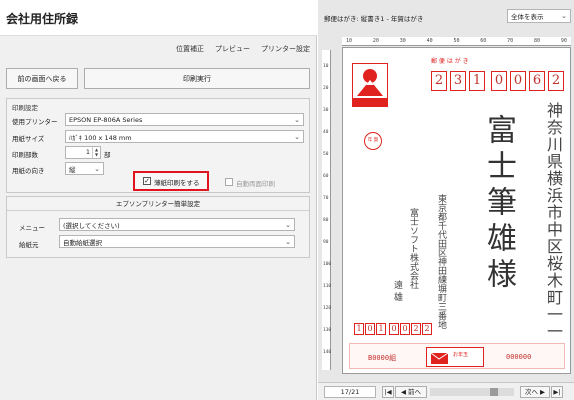 The image size is (574, 400). What do you see at coordinates (327, 352) in the screenshot?
I see `ruler-tick: 140` at bounding box center [327, 352].